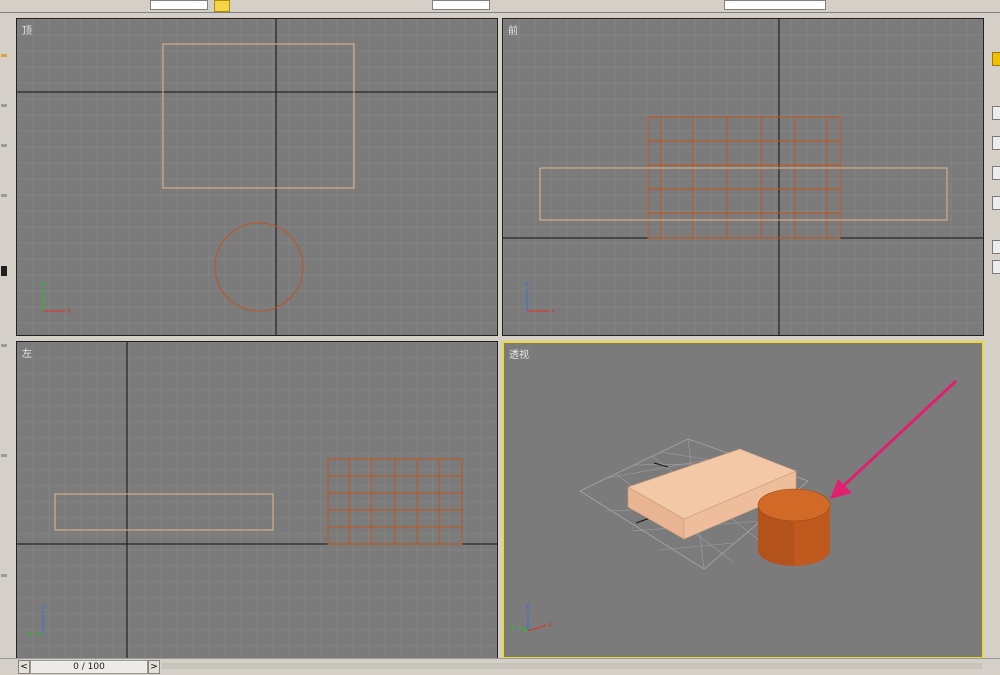 The image size is (1000, 675). I want to click on next-frame-button: >, so click(154, 667).